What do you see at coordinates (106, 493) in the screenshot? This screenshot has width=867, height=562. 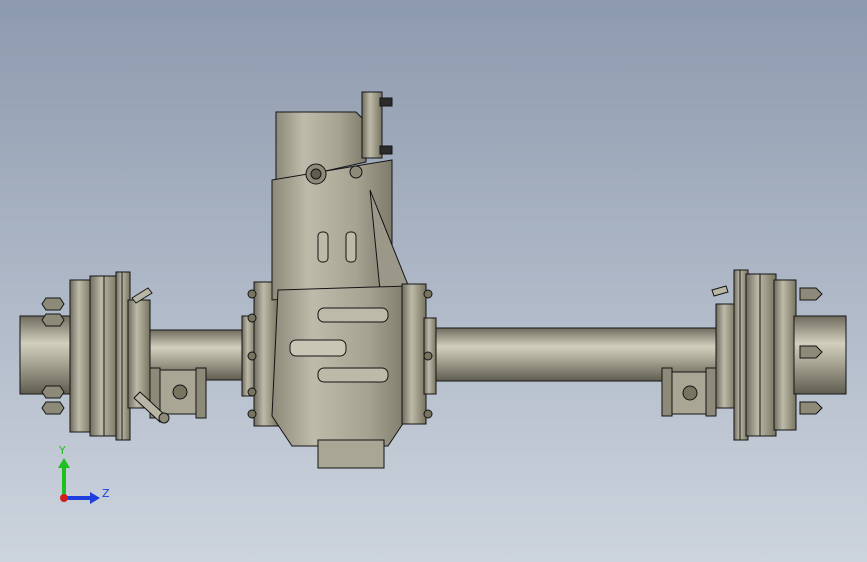 I see `triad-z-label: Z` at bounding box center [106, 493].